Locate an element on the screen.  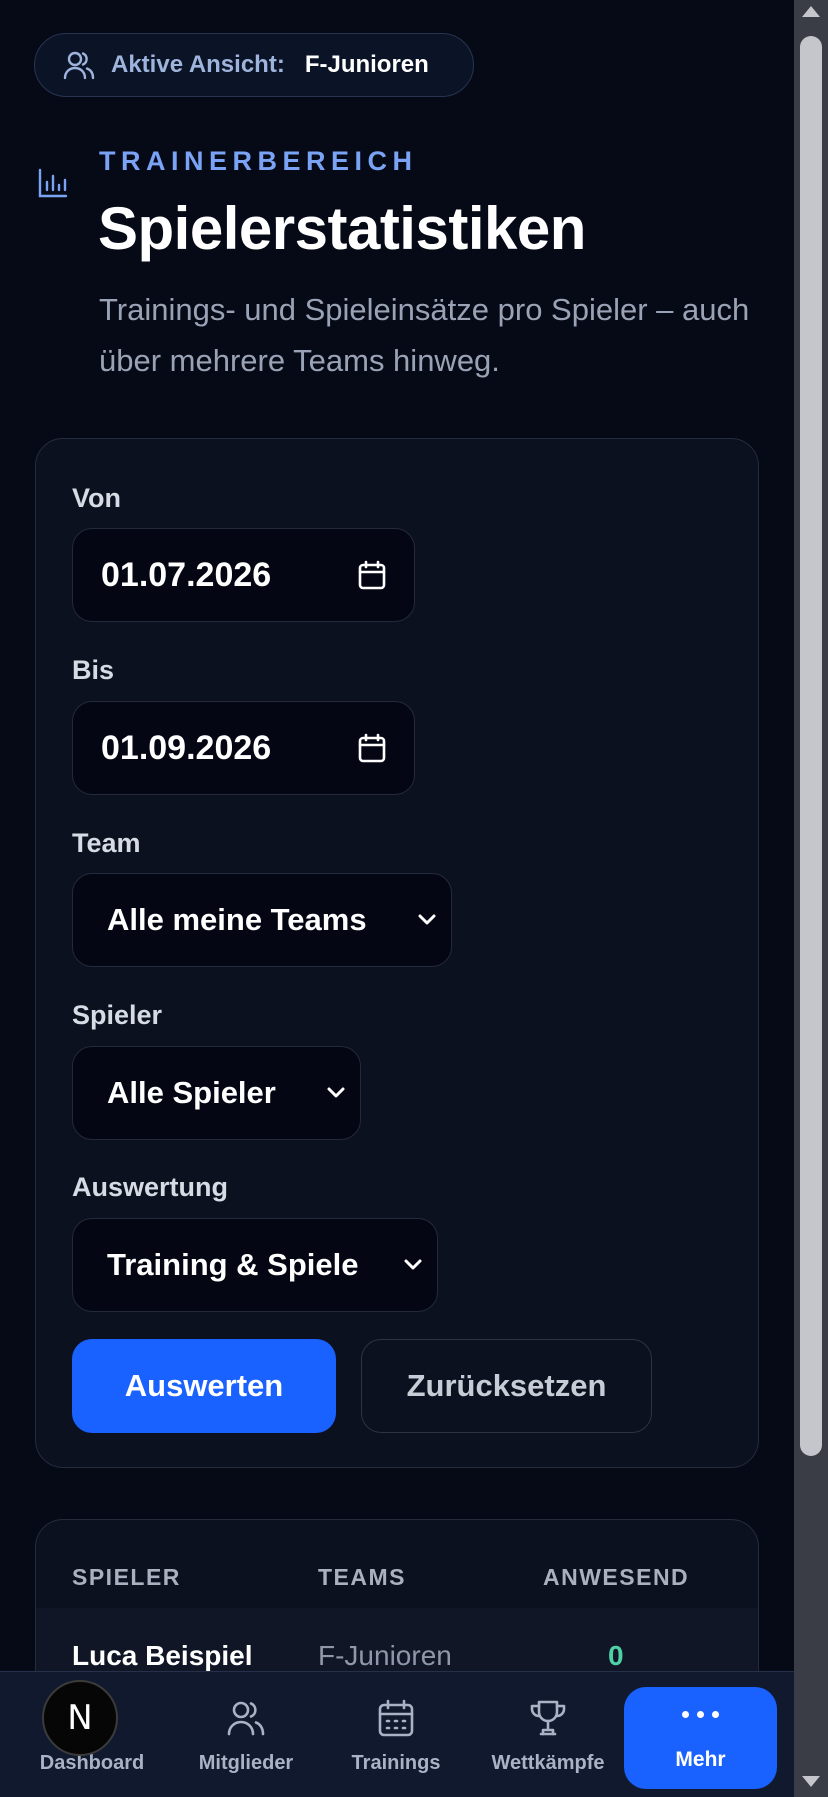
nav-label-competitions: Wettkämpfe is located at coordinates (548, 1763).